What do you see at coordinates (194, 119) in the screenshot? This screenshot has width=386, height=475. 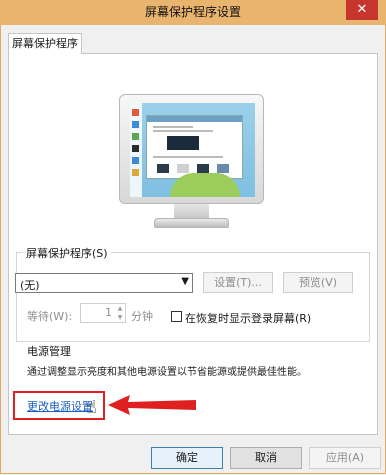 I see `preview-window-bar` at bounding box center [194, 119].